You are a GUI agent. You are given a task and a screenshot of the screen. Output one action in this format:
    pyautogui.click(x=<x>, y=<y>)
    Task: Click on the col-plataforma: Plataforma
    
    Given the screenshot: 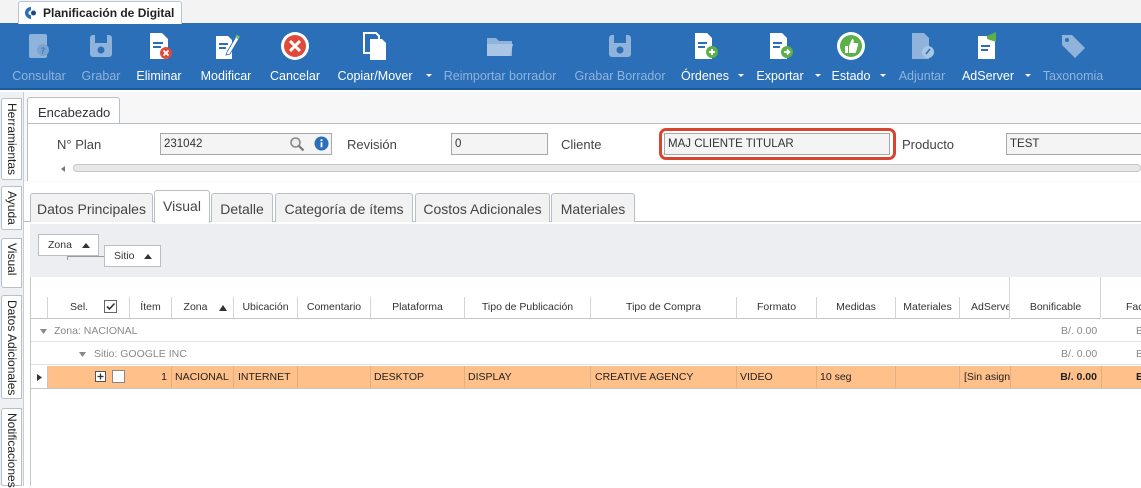 What is the action you would take?
    pyautogui.click(x=418, y=308)
    